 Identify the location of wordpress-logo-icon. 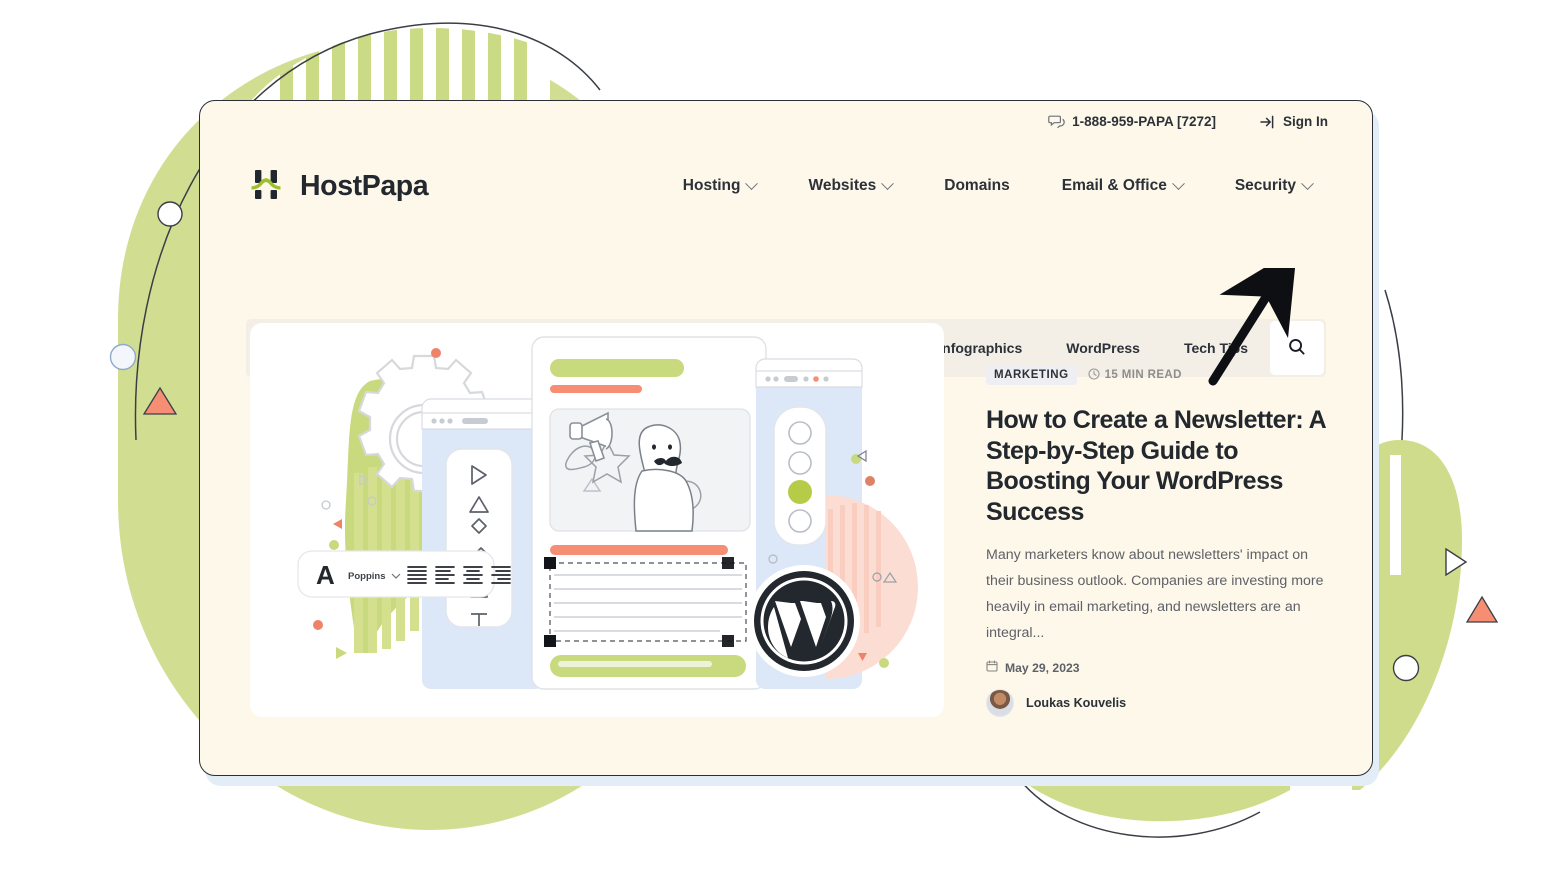
(804, 621).